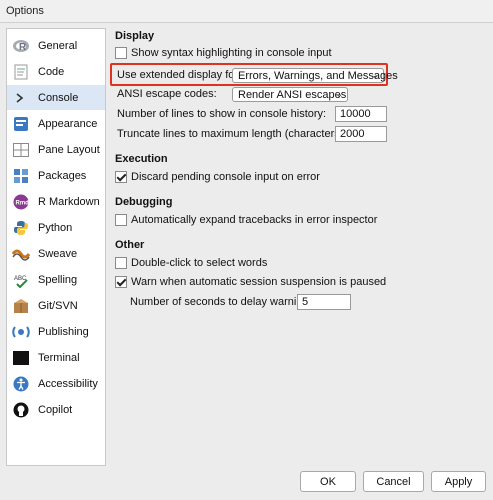  Describe the element at coordinates (144, 202) in the screenshot. I see `debugging-heading: Debugging` at that location.